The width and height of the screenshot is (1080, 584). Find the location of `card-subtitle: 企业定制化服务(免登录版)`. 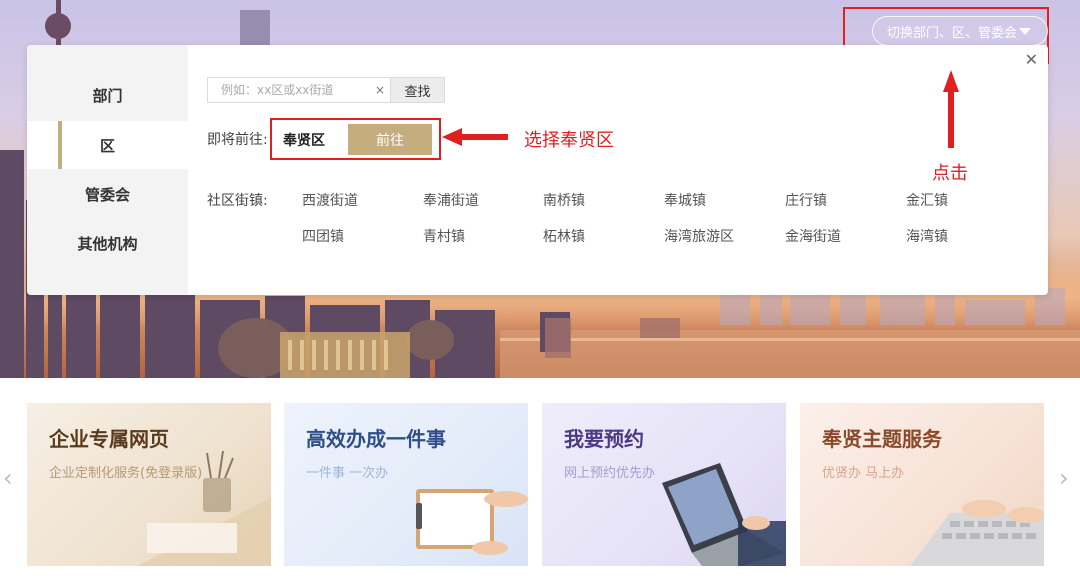

card-subtitle: 企业定制化服务(免登录版) is located at coordinates (126, 473).